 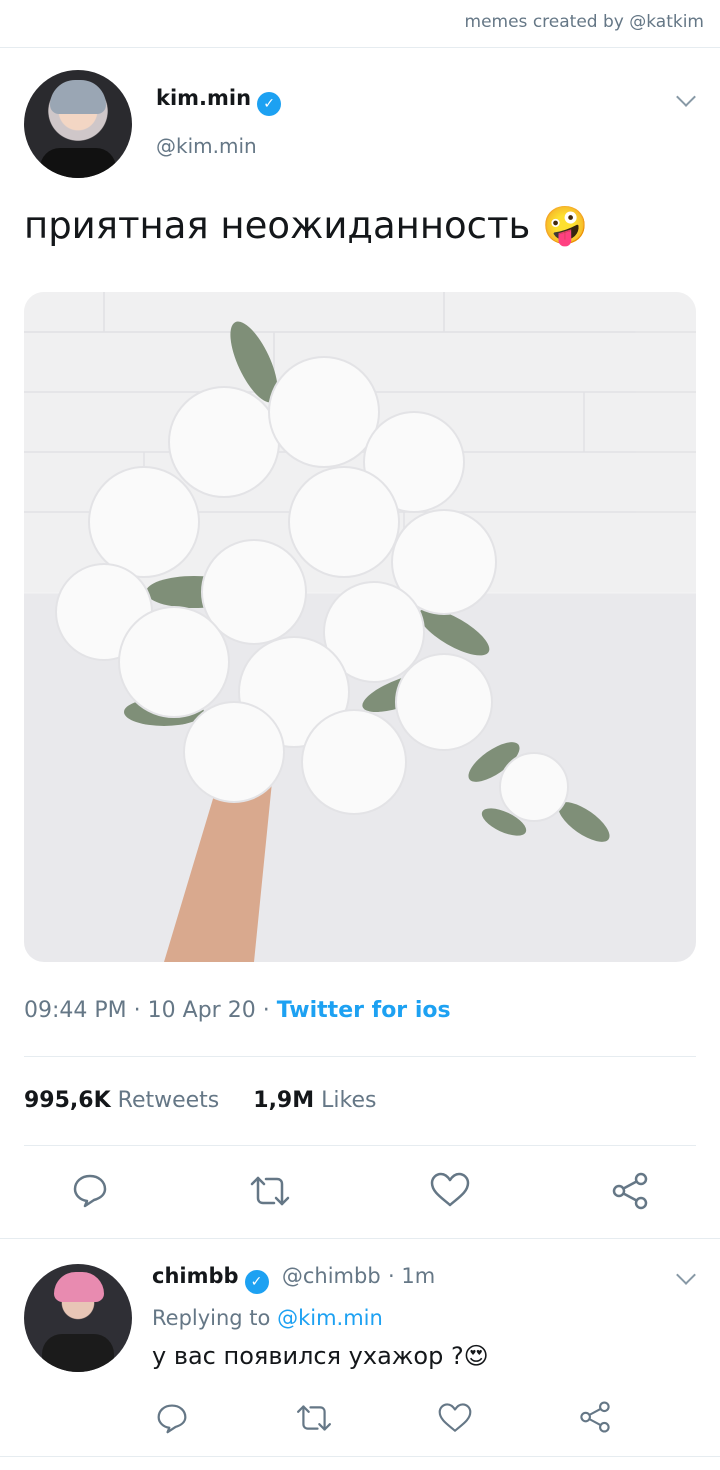 I want to click on retweet-stat: 995,6K Retweets, so click(x=121, y=1100).